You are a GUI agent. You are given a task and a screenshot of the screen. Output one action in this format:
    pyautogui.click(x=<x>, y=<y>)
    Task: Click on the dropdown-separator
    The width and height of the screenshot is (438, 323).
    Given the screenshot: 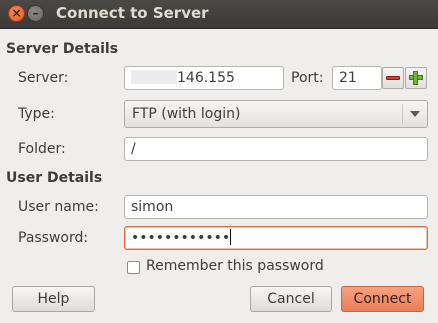 What is the action you would take?
    pyautogui.click(x=402, y=114)
    